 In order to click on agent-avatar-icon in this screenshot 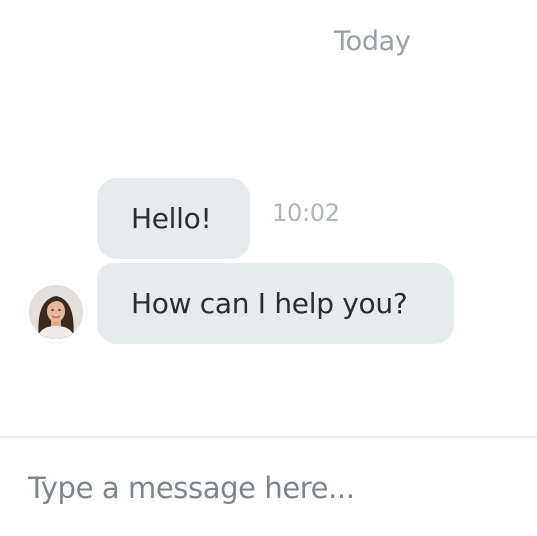, I will do `click(56, 312)`.